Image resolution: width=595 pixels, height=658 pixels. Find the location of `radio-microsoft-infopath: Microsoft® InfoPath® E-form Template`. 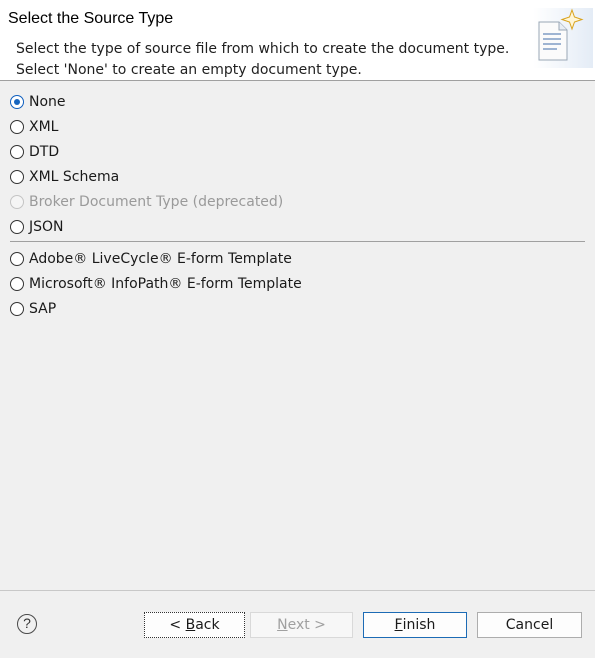

radio-microsoft-infopath: Microsoft® InfoPath® E-form Template is located at coordinates (156, 284).